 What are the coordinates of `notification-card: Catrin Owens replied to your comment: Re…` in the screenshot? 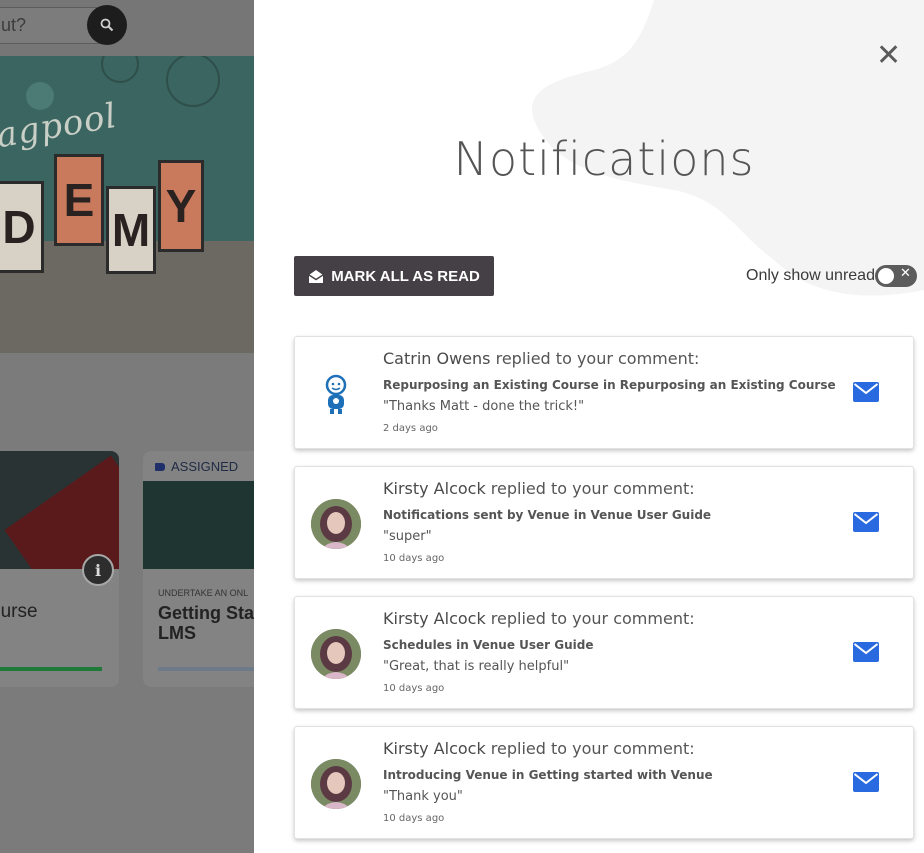 It's located at (604, 392).